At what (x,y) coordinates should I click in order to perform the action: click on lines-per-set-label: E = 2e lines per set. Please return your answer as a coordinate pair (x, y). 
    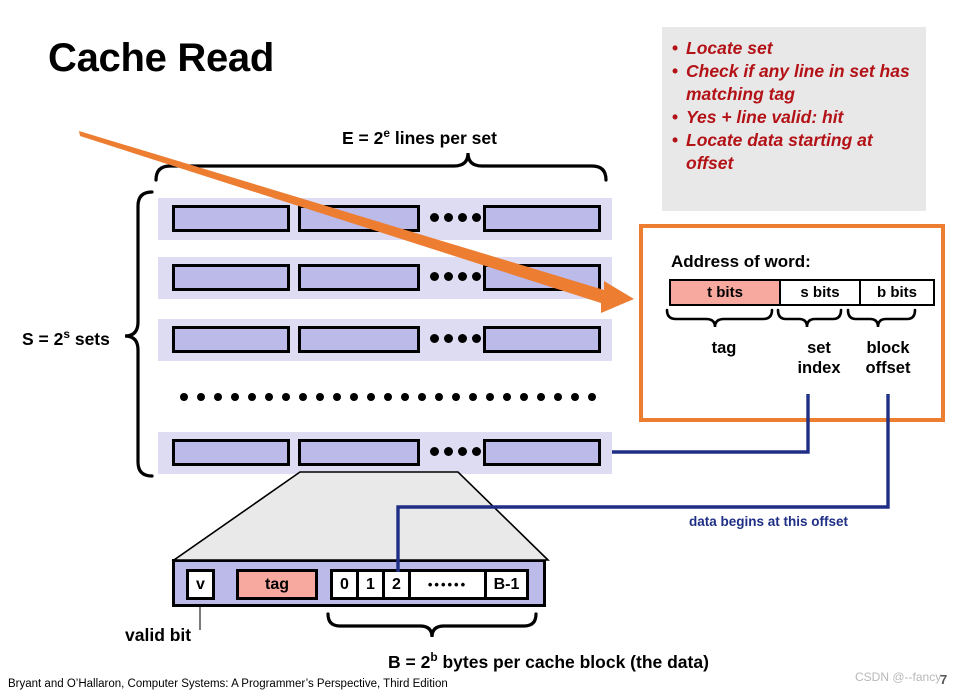
    Looking at the image, I should click on (419, 137).